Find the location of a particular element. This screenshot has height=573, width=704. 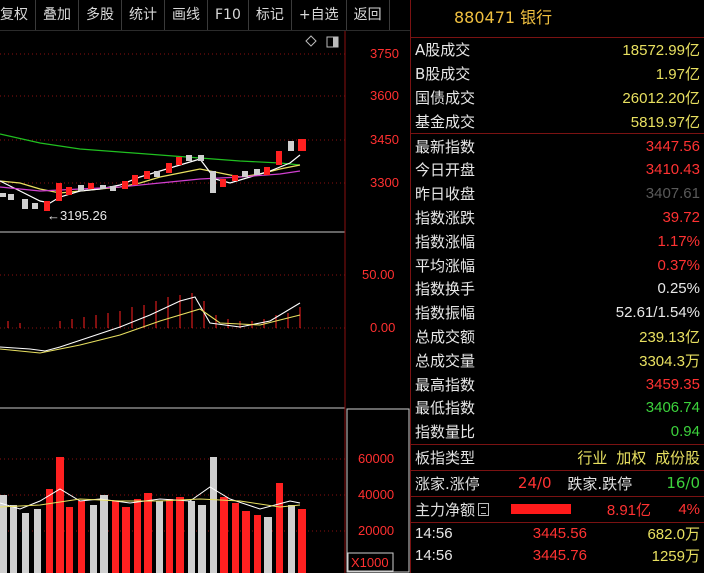

stats-label: 总成交额 is located at coordinates (445, 336).